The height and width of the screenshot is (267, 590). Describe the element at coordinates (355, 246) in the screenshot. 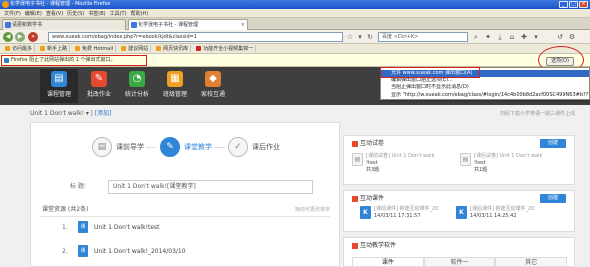

I see `software-icon` at that location.